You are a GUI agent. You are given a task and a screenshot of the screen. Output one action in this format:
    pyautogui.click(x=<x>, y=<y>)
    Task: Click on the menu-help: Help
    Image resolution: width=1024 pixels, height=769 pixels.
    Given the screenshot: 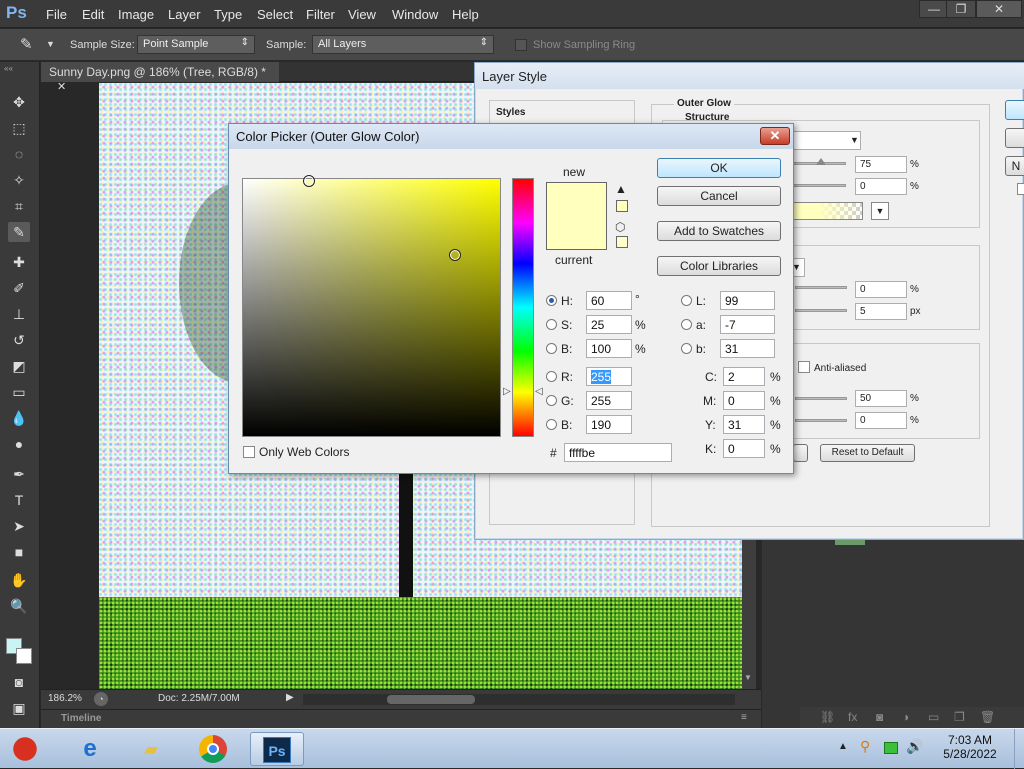 What is the action you would take?
    pyautogui.click(x=465, y=14)
    